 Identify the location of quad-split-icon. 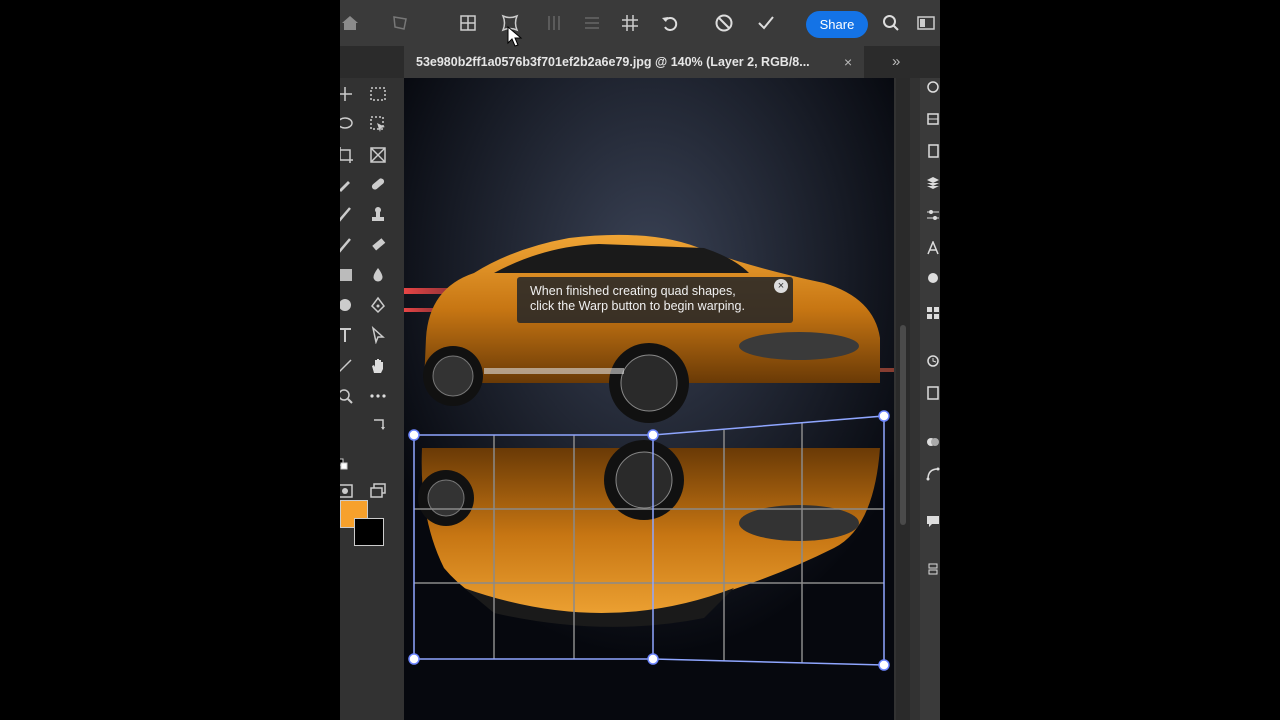
(468, 23).